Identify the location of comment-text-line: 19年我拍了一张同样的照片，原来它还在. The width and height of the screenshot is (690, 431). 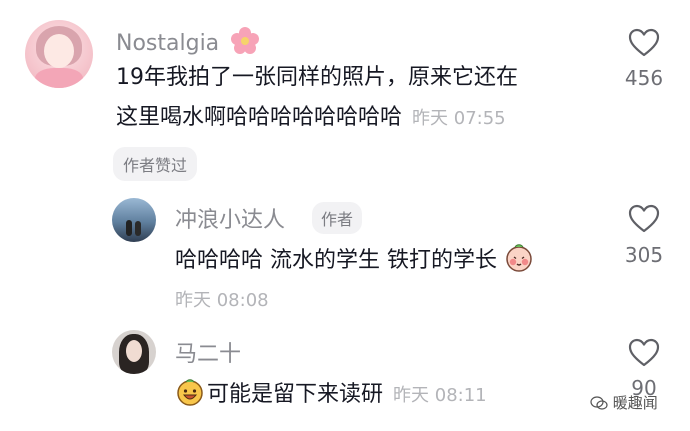
(317, 77).